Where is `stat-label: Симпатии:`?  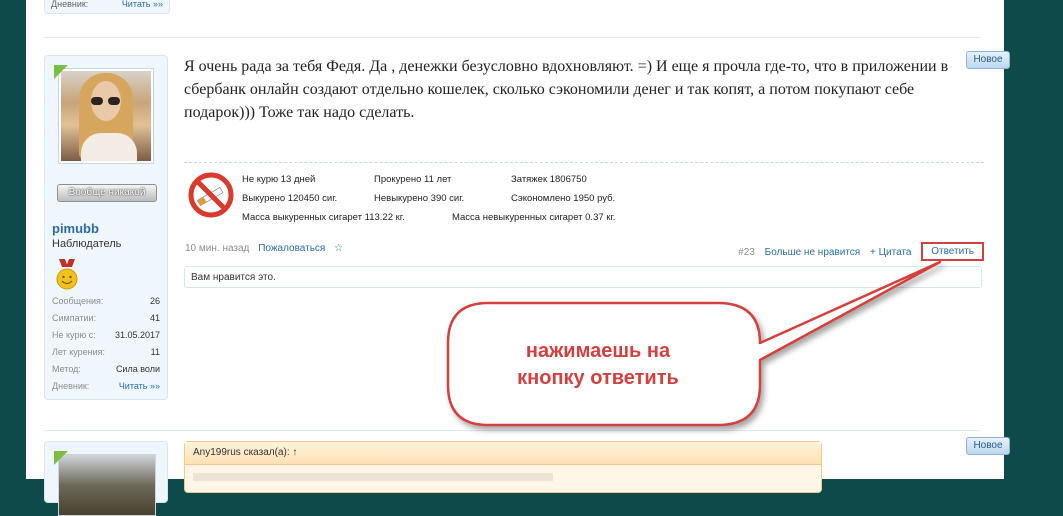
stat-label: Симпатии: is located at coordinates (74, 318).